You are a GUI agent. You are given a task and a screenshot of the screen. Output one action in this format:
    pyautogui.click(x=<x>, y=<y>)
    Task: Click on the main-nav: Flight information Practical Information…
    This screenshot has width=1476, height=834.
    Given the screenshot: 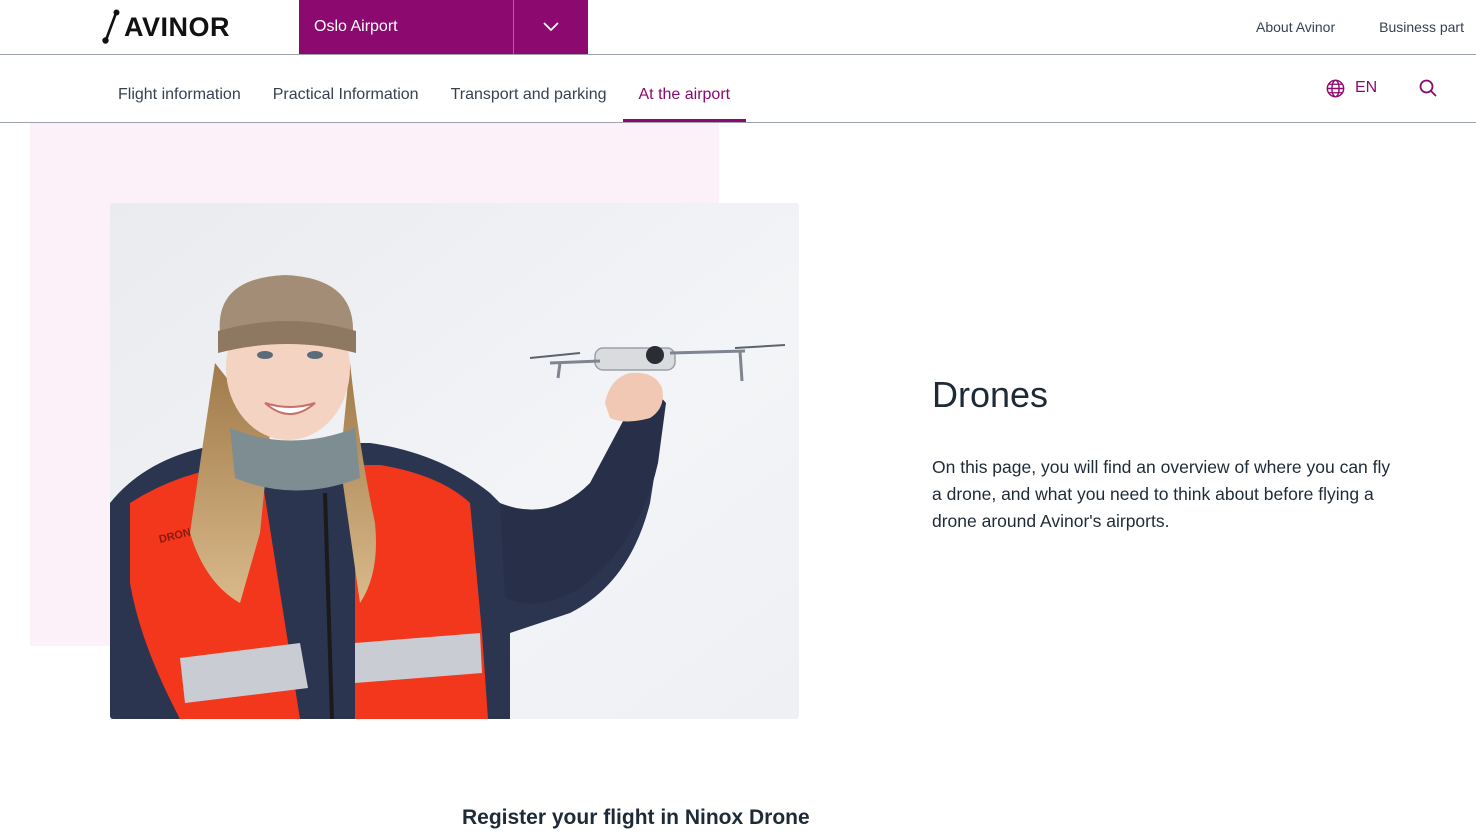 What is the action you would take?
    pyautogui.click(x=738, y=89)
    